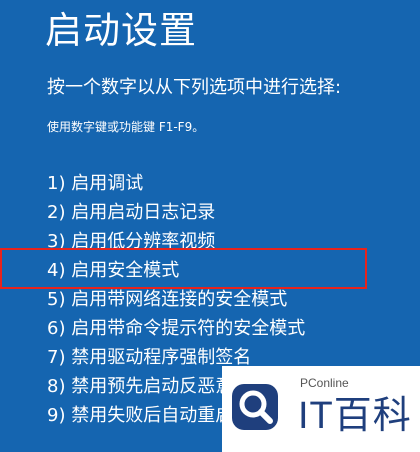  What do you see at coordinates (176, 299) in the screenshot?
I see `option-enable-safe-mode-networking: 5) 启用带网络连接的安全模式` at bounding box center [176, 299].